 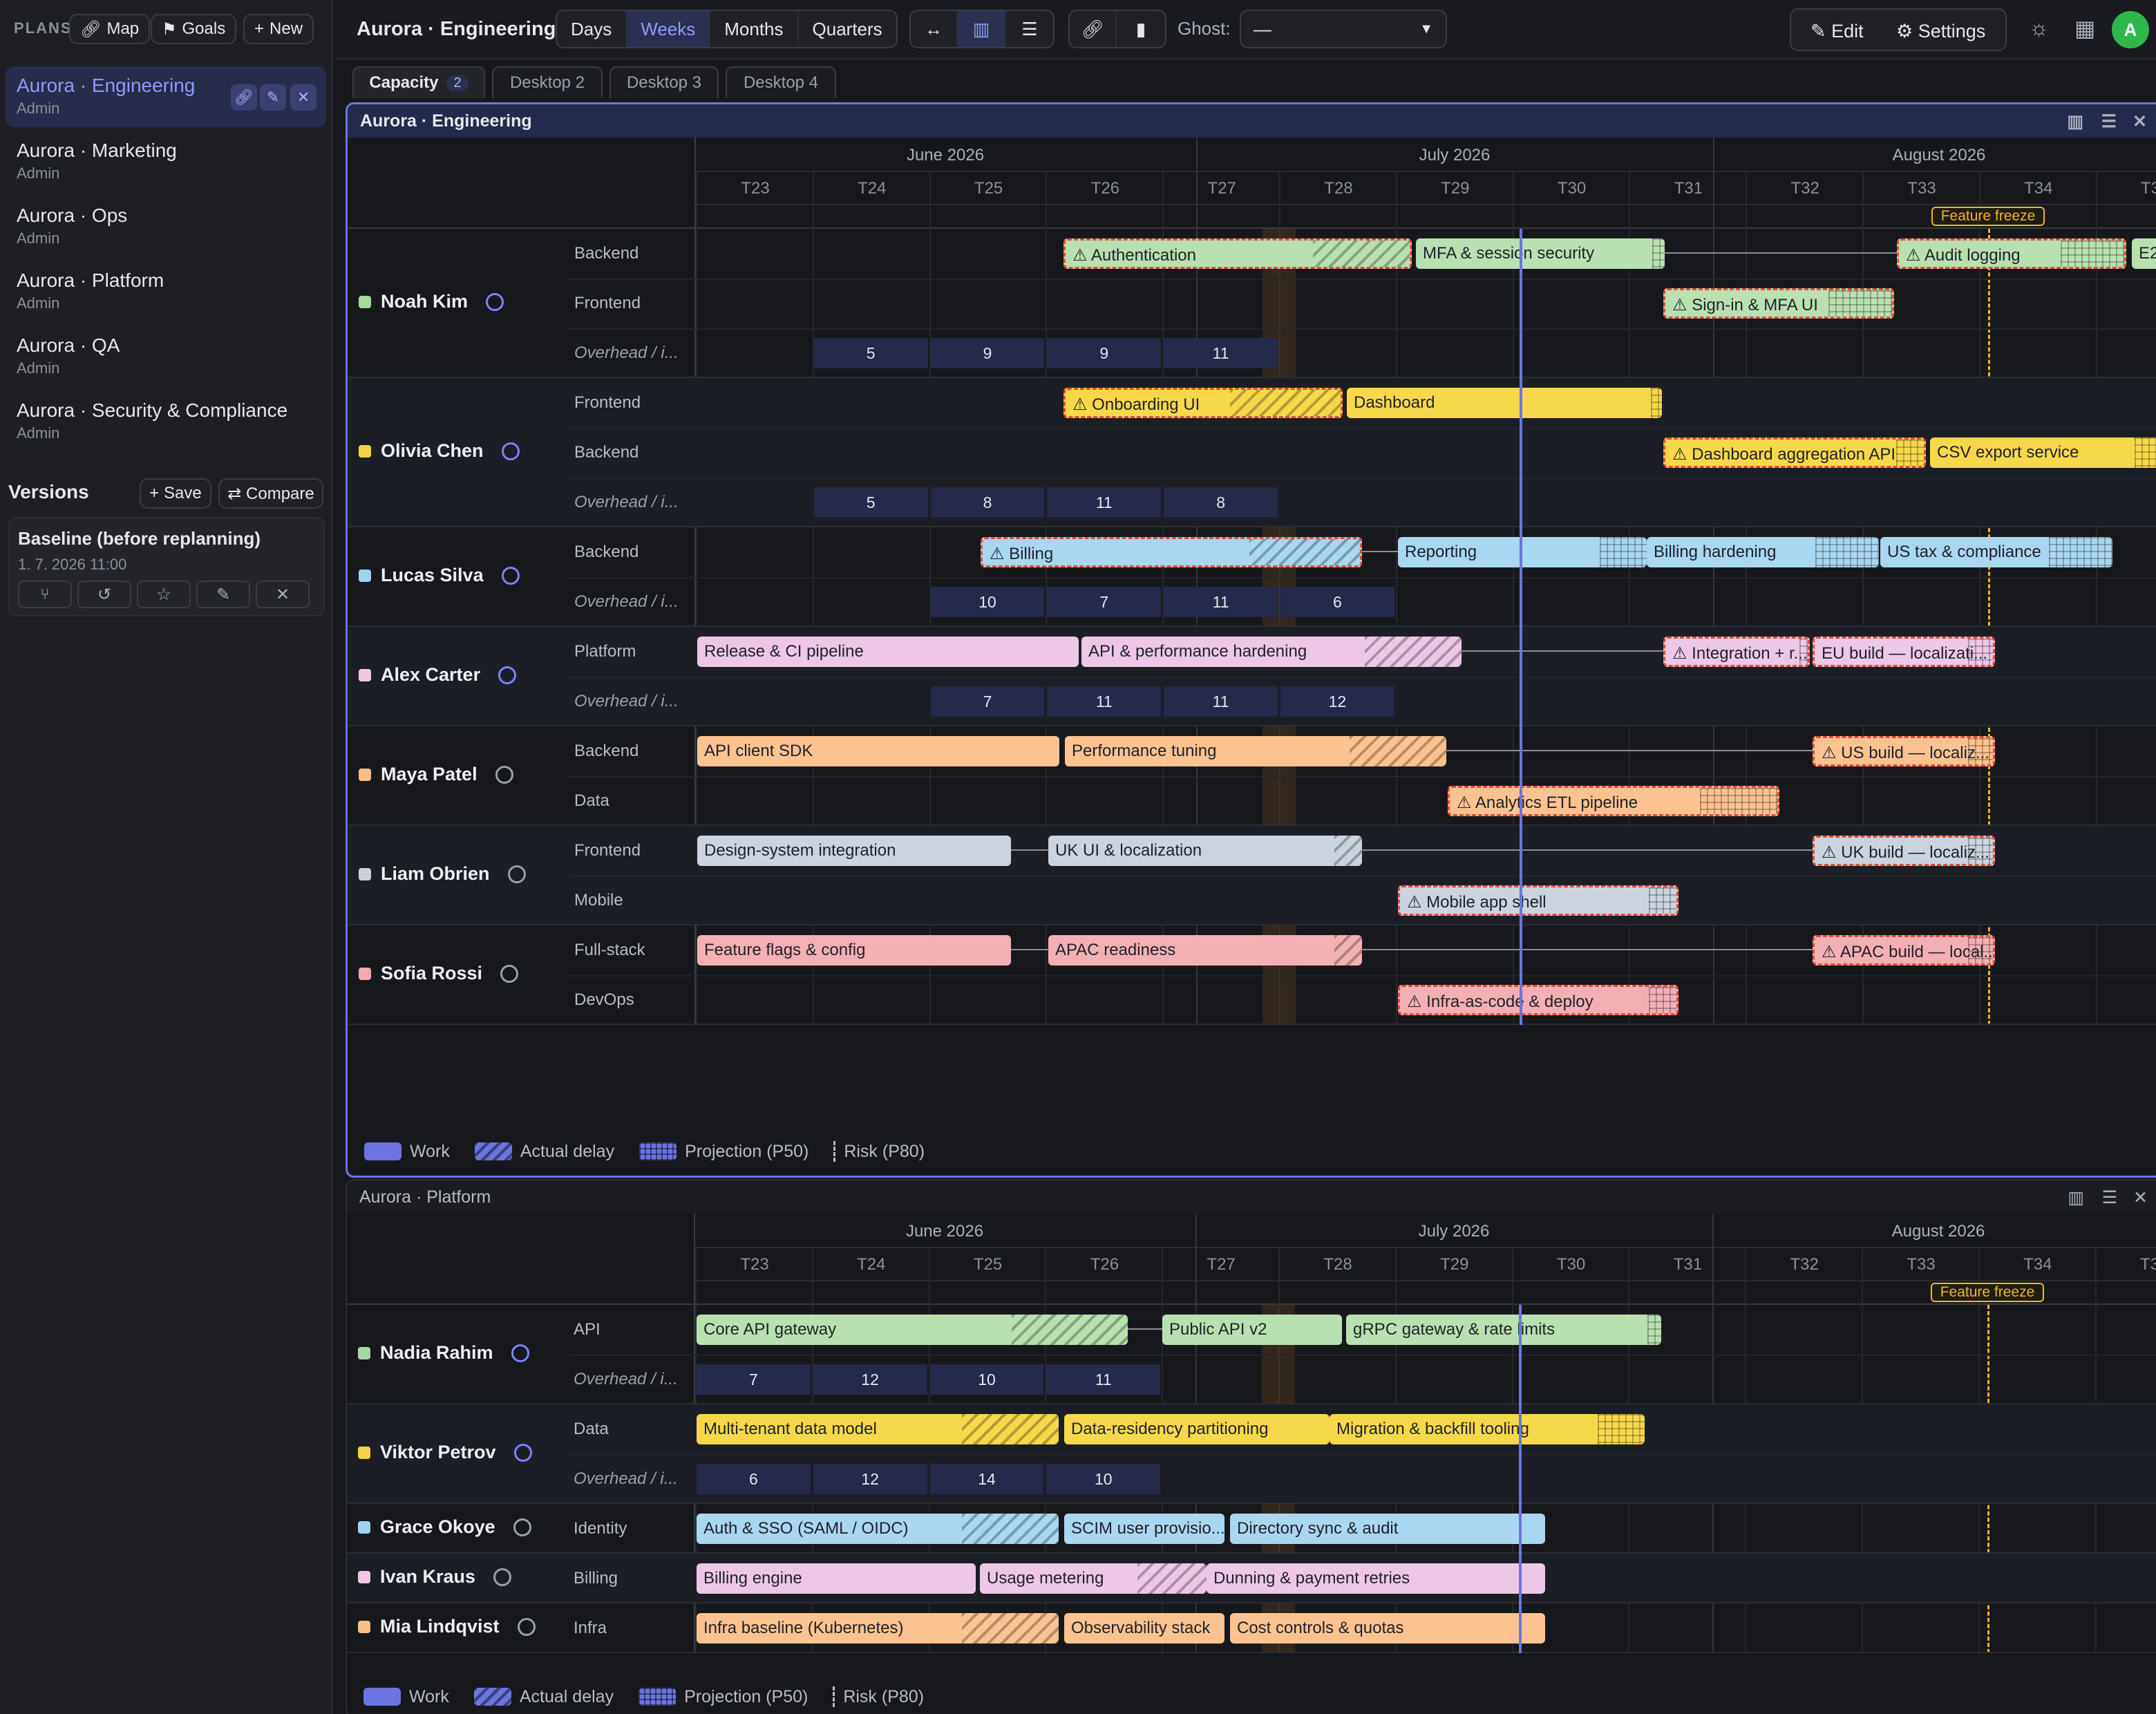 What do you see at coordinates (878, 1628) in the screenshot?
I see `task-bar: Infra baseline (Kubernetes)` at bounding box center [878, 1628].